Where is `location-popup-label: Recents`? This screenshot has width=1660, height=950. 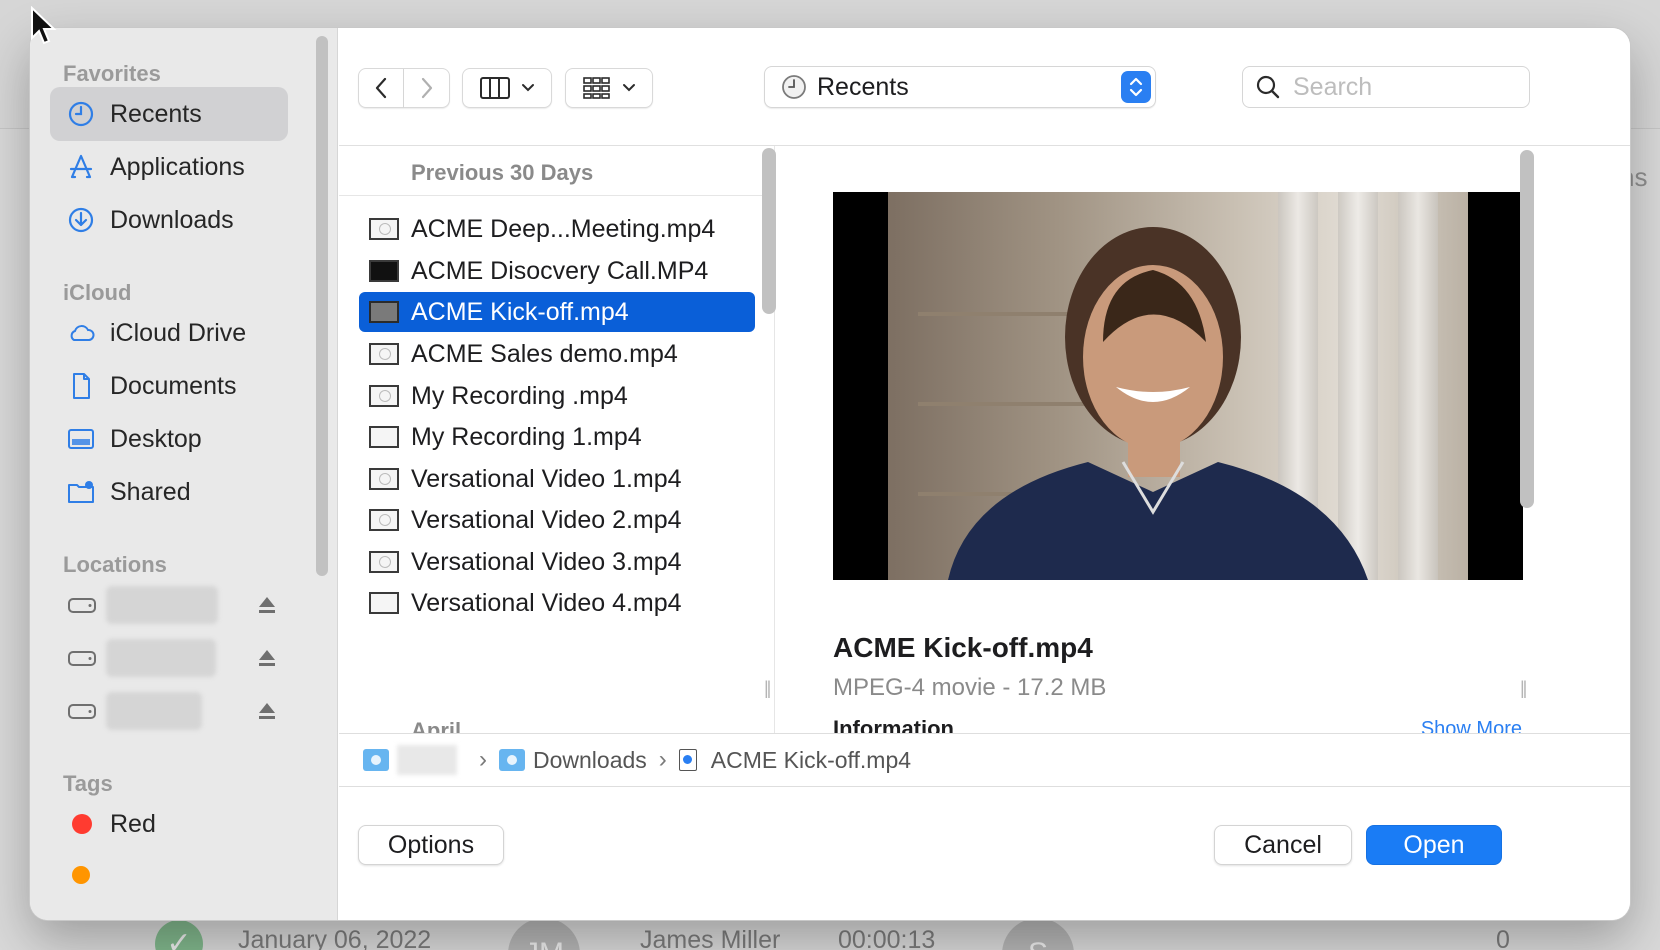 location-popup-label: Recents is located at coordinates (863, 86).